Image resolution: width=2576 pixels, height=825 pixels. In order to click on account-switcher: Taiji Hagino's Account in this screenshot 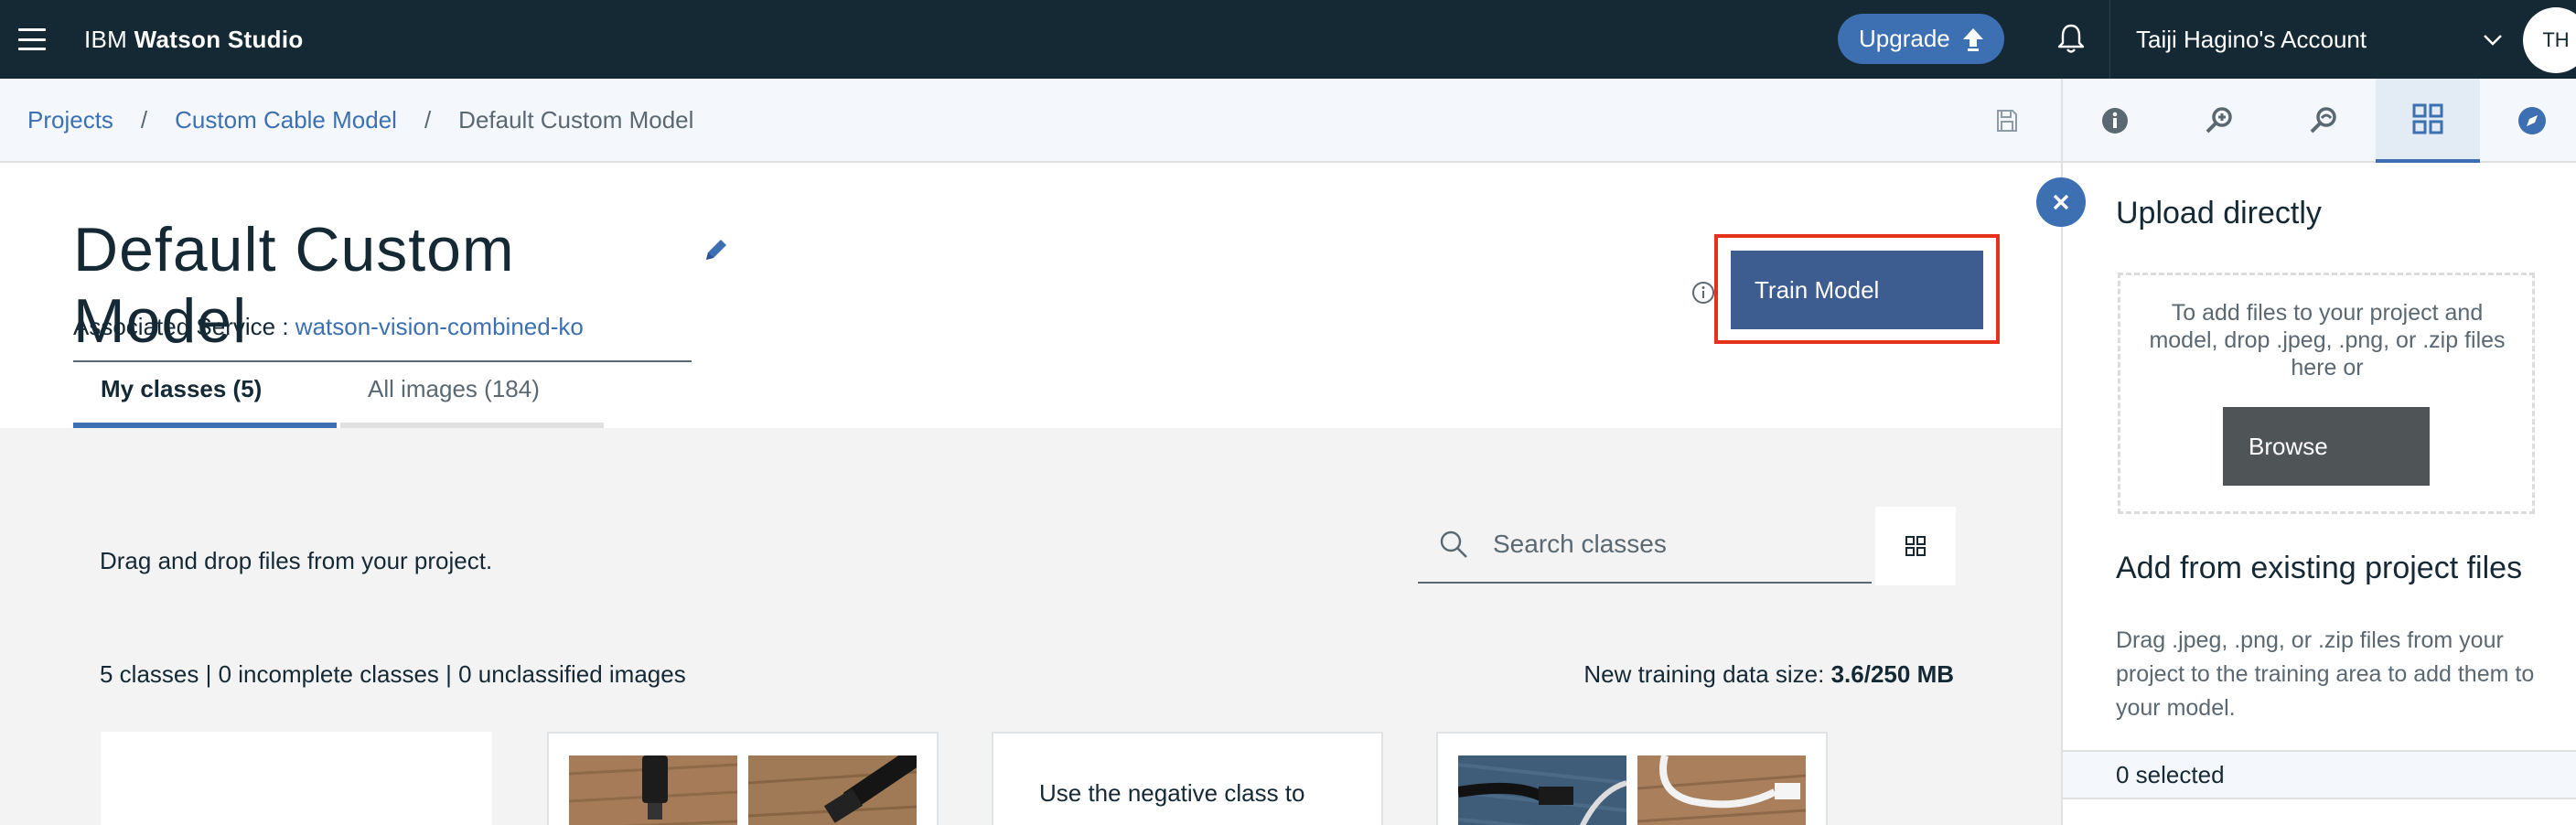, I will do `click(2317, 39)`.